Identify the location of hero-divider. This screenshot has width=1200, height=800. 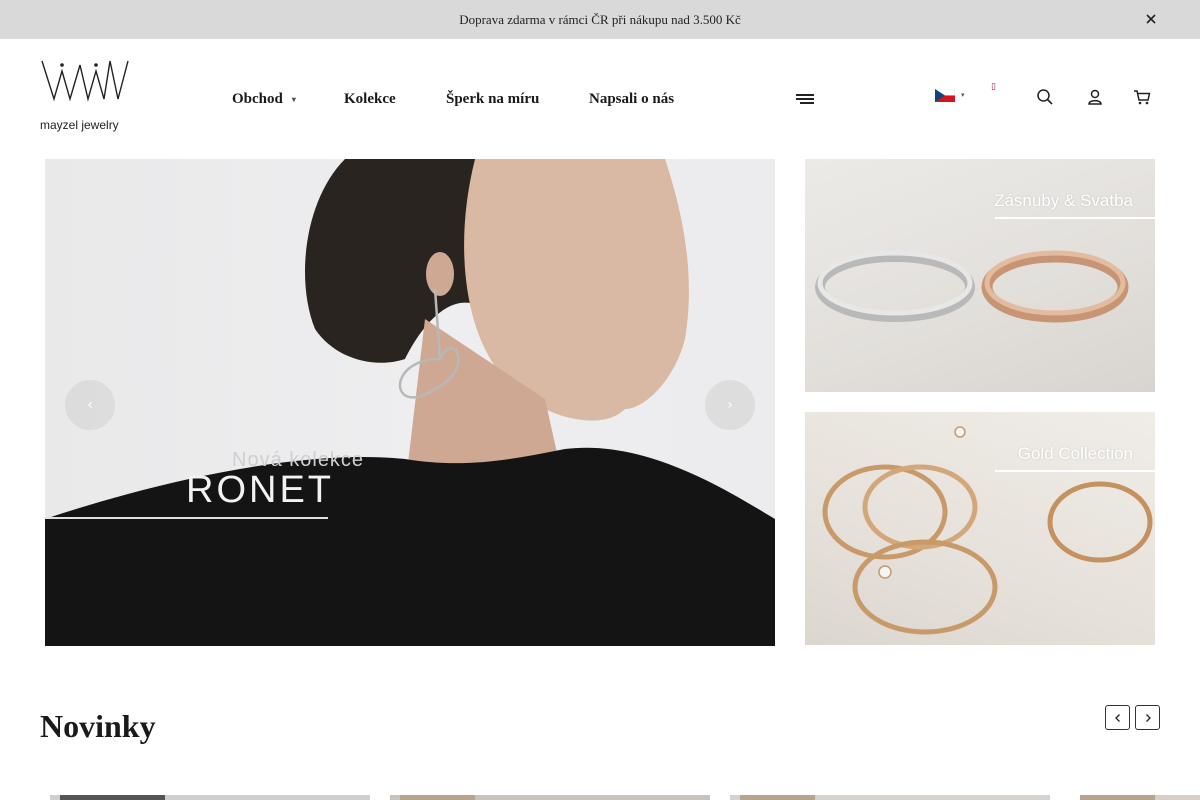
(186, 518).